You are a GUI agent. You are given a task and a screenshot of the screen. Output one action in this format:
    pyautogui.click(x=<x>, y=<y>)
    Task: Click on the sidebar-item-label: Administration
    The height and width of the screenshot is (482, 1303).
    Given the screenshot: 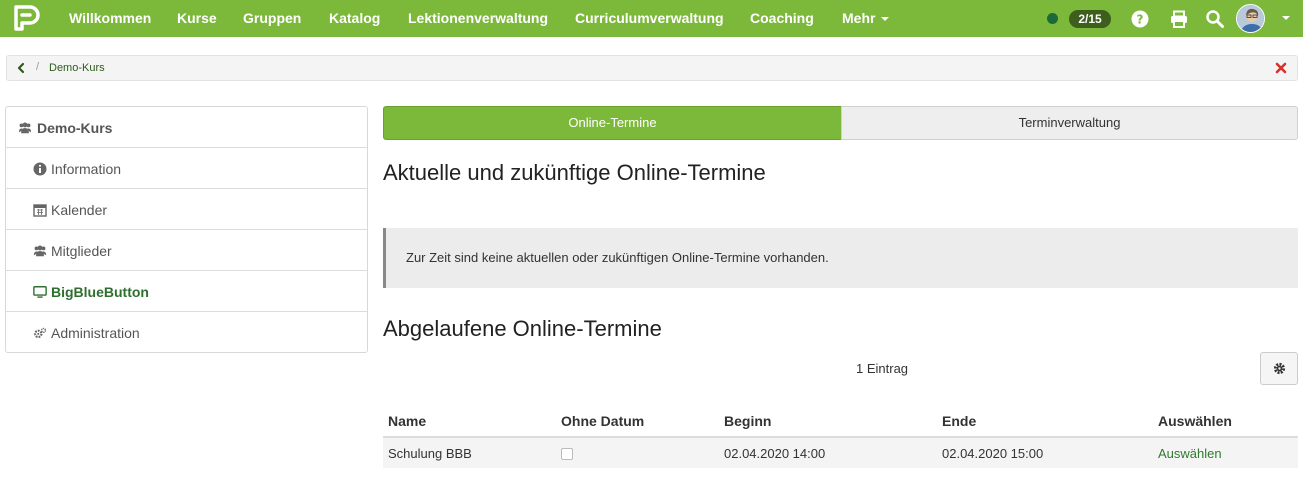 What is the action you would take?
    pyautogui.click(x=95, y=333)
    